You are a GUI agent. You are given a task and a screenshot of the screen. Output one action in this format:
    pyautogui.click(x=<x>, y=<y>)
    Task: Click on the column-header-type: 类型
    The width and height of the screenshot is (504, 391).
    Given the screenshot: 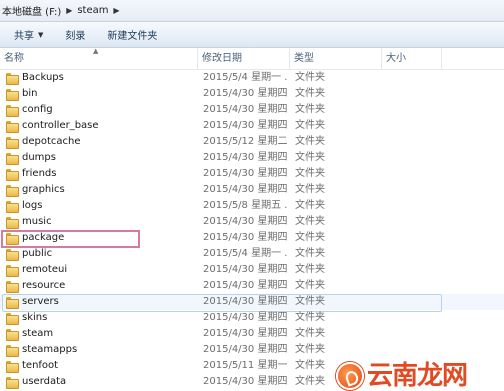 What is the action you would take?
    pyautogui.click(x=336, y=59)
    